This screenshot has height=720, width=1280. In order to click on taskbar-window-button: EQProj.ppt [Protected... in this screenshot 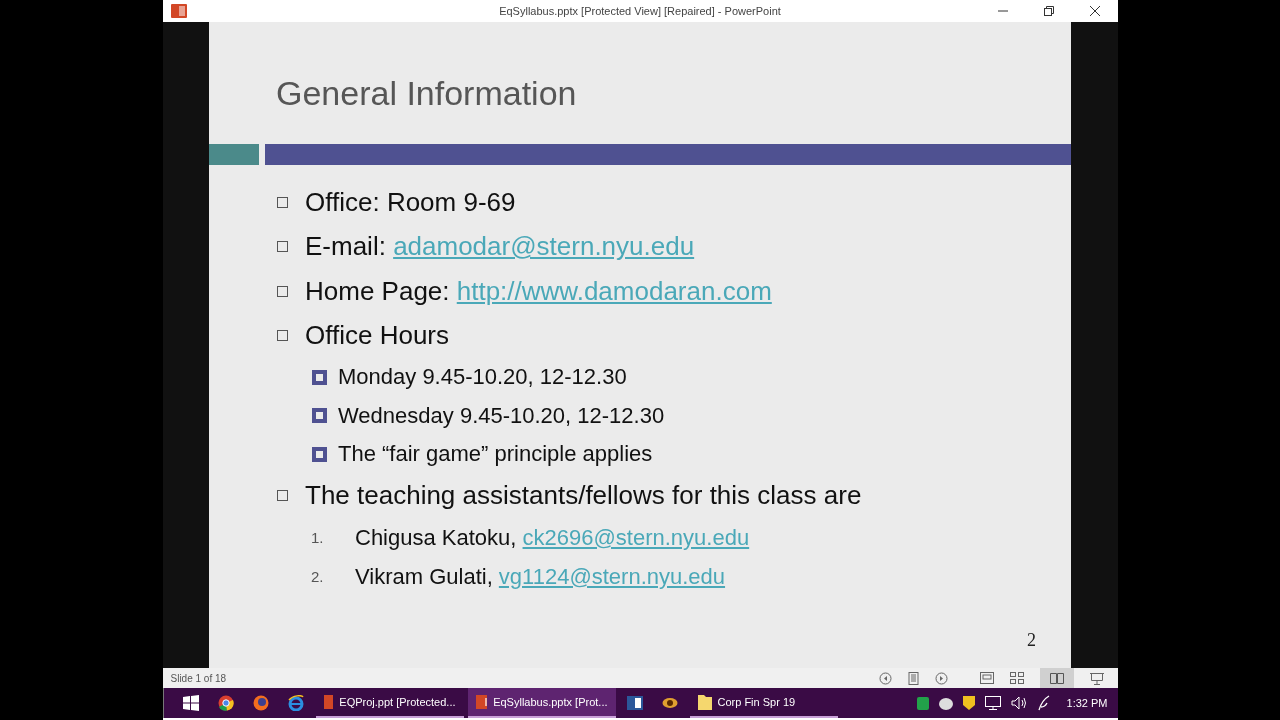, I will do `click(389, 703)`.